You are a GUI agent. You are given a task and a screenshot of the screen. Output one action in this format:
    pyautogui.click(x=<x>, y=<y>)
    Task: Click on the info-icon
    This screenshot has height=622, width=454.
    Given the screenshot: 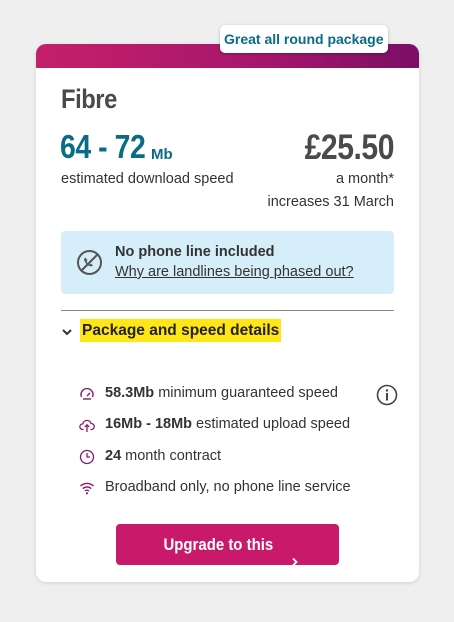 What is the action you would take?
    pyautogui.click(x=387, y=395)
    